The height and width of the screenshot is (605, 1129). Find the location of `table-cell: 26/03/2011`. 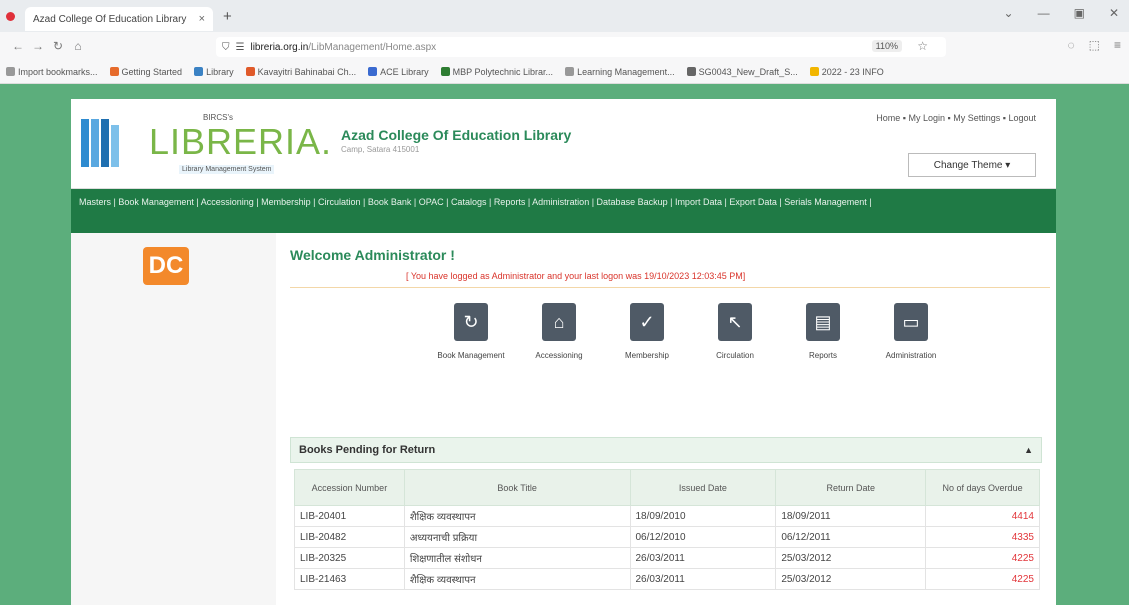

table-cell: 26/03/2011 is located at coordinates (703, 579).